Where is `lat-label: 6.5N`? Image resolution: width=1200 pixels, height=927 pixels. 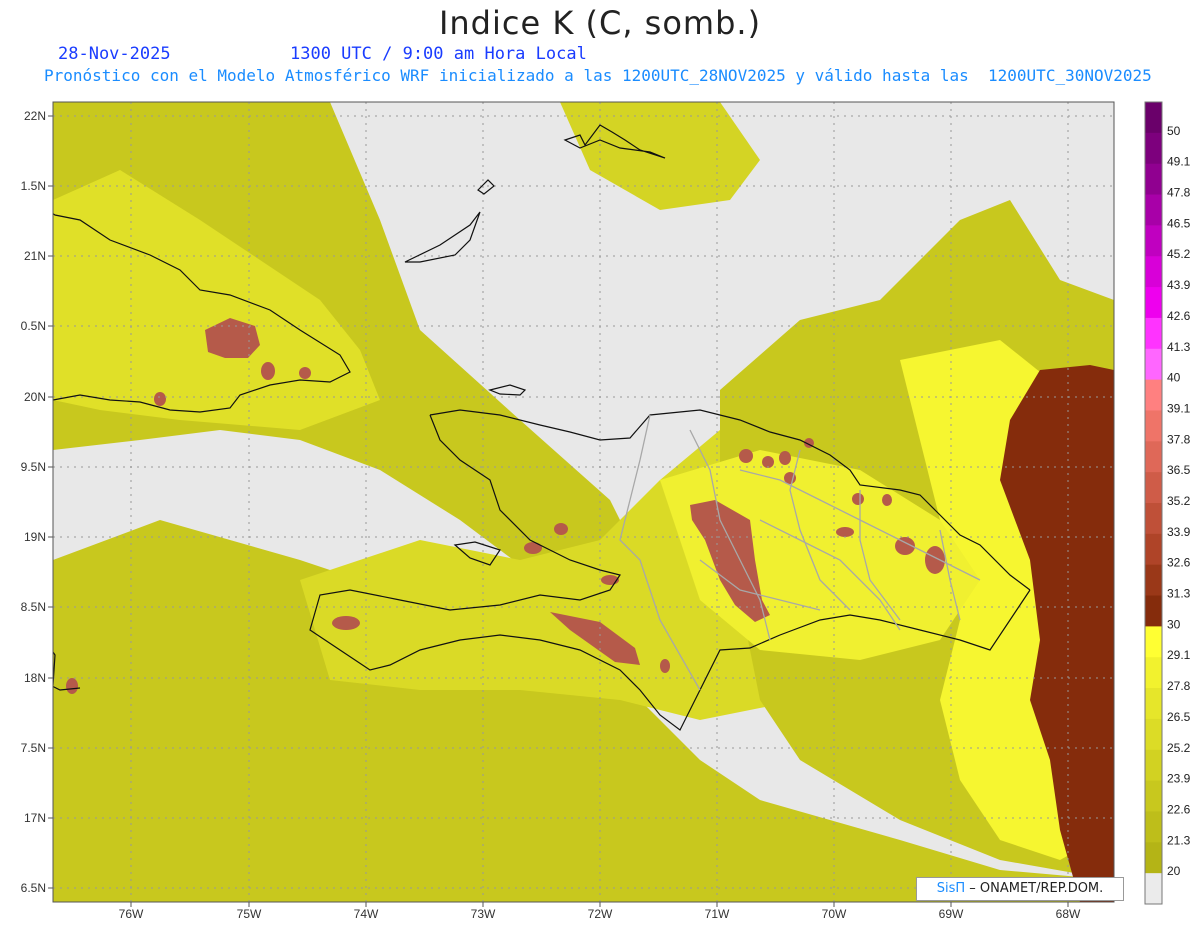 lat-label: 6.5N is located at coordinates (33, 888).